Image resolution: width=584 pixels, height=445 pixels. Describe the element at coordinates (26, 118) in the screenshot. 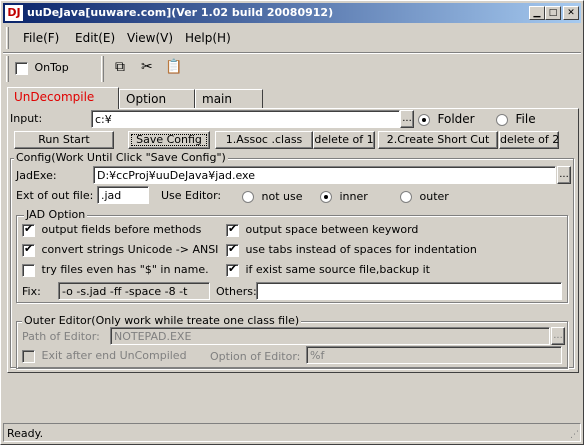

I see `input-label: Input:` at that location.